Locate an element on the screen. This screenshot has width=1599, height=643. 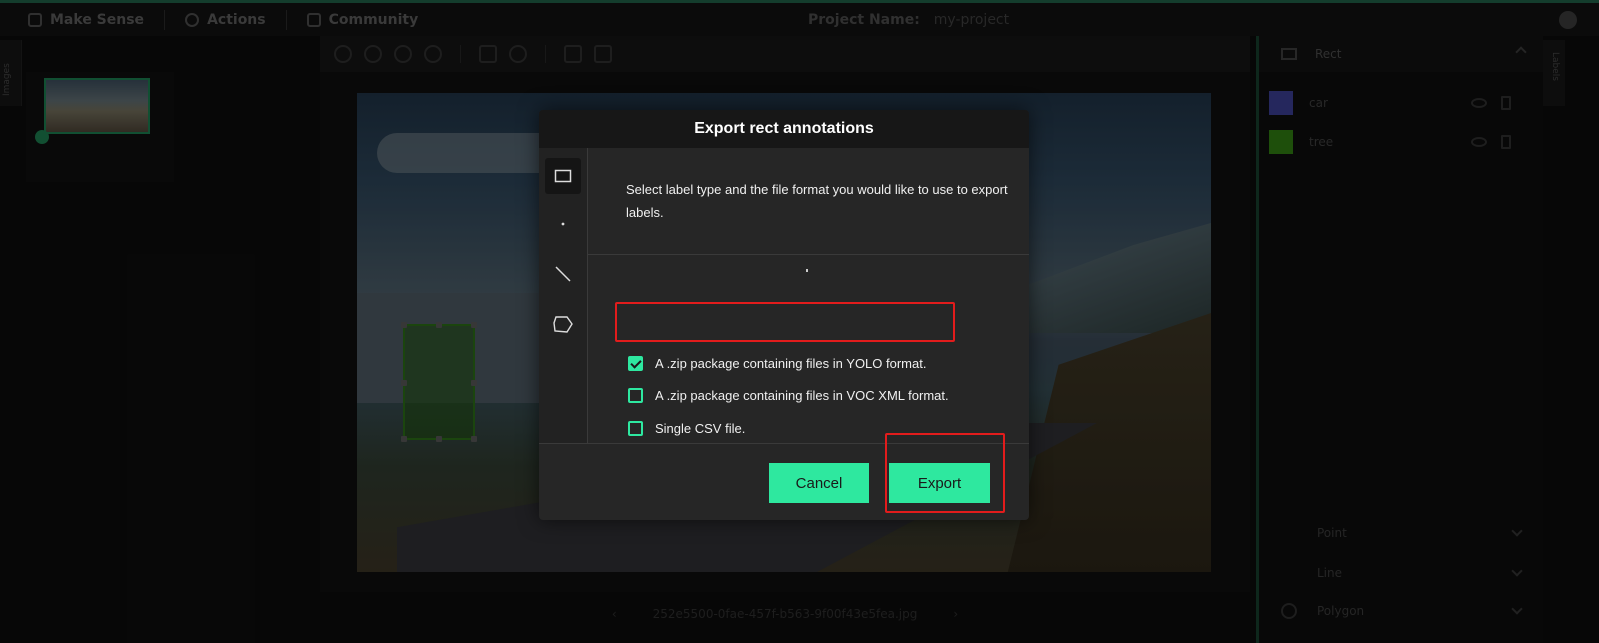
point-type-button is located at coordinates (563, 224).